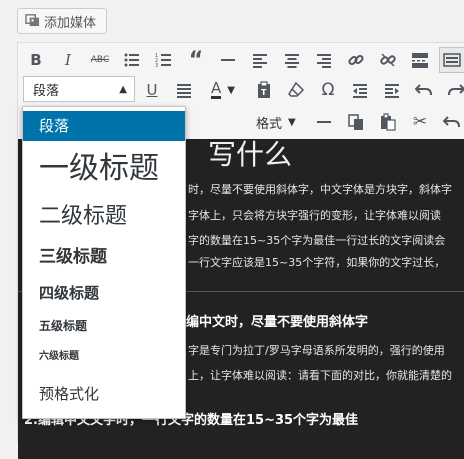  Describe the element at coordinates (260, 60) in the screenshot. I see `align-left-button` at that location.